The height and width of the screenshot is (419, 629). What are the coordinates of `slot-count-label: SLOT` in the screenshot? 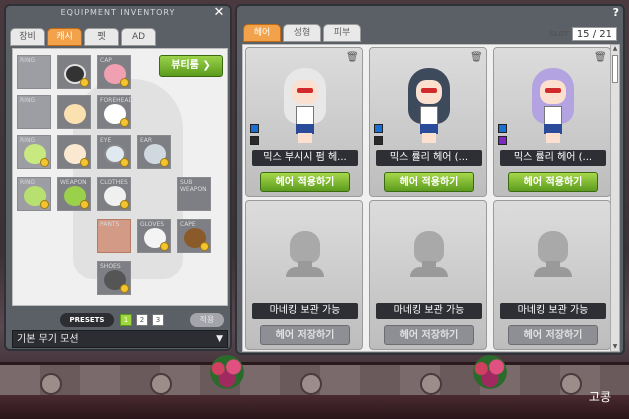 It's located at (558, 34).